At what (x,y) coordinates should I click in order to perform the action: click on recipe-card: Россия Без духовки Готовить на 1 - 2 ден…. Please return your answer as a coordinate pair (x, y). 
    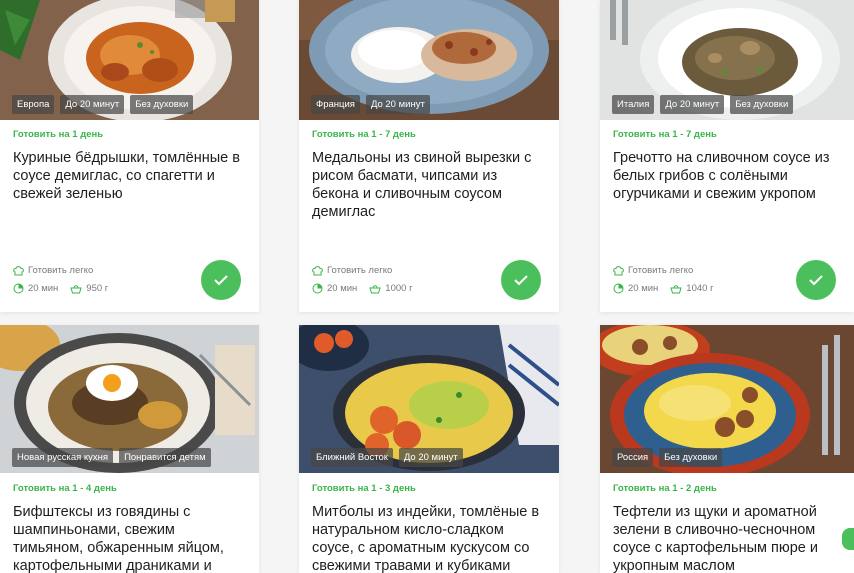
    Looking at the image, I should click on (727, 449).